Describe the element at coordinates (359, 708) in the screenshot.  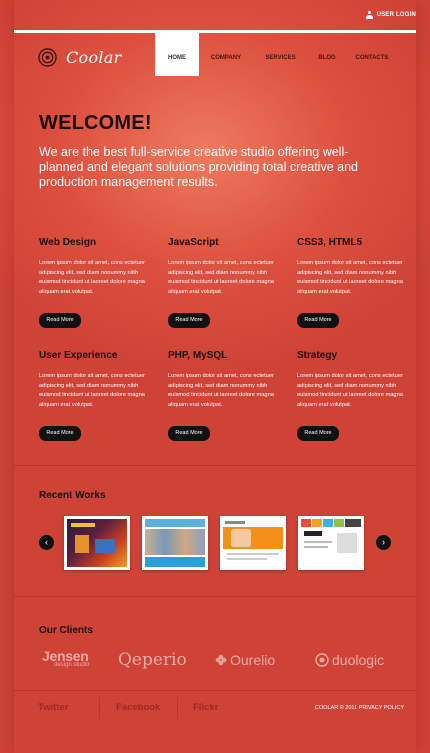
I see `copyright-text: COOLAR © 2011 PRIVACY POLICY` at that location.